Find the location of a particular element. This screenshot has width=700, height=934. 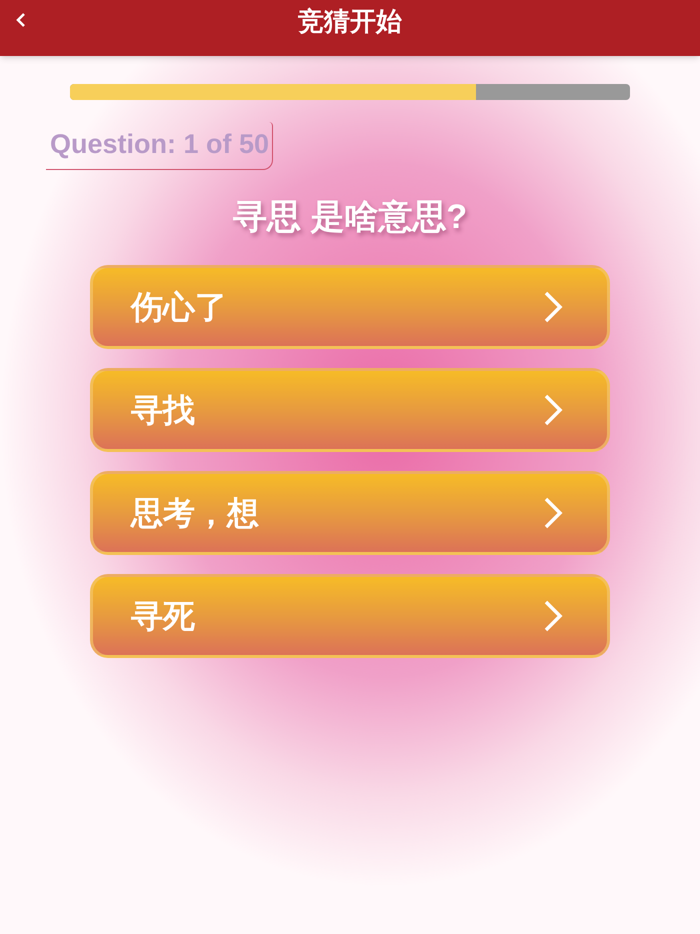

answer-button: 伤心了 is located at coordinates (350, 306).